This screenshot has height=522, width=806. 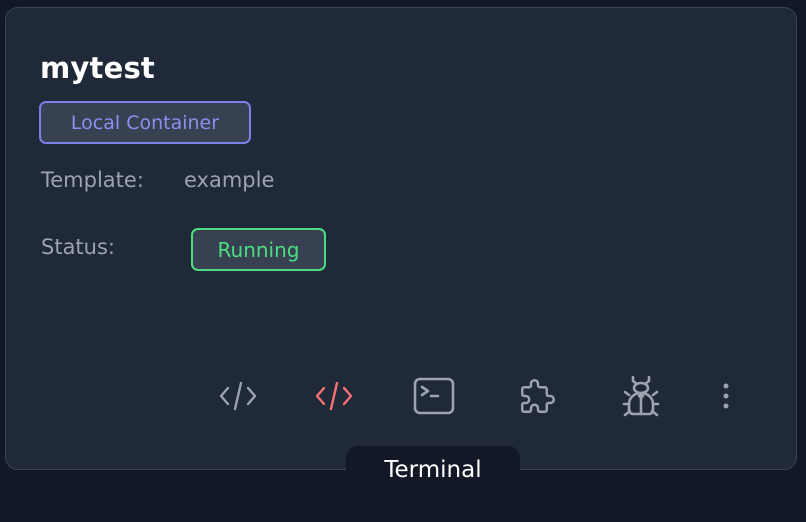 I want to click on debug-button, so click(x=641, y=396).